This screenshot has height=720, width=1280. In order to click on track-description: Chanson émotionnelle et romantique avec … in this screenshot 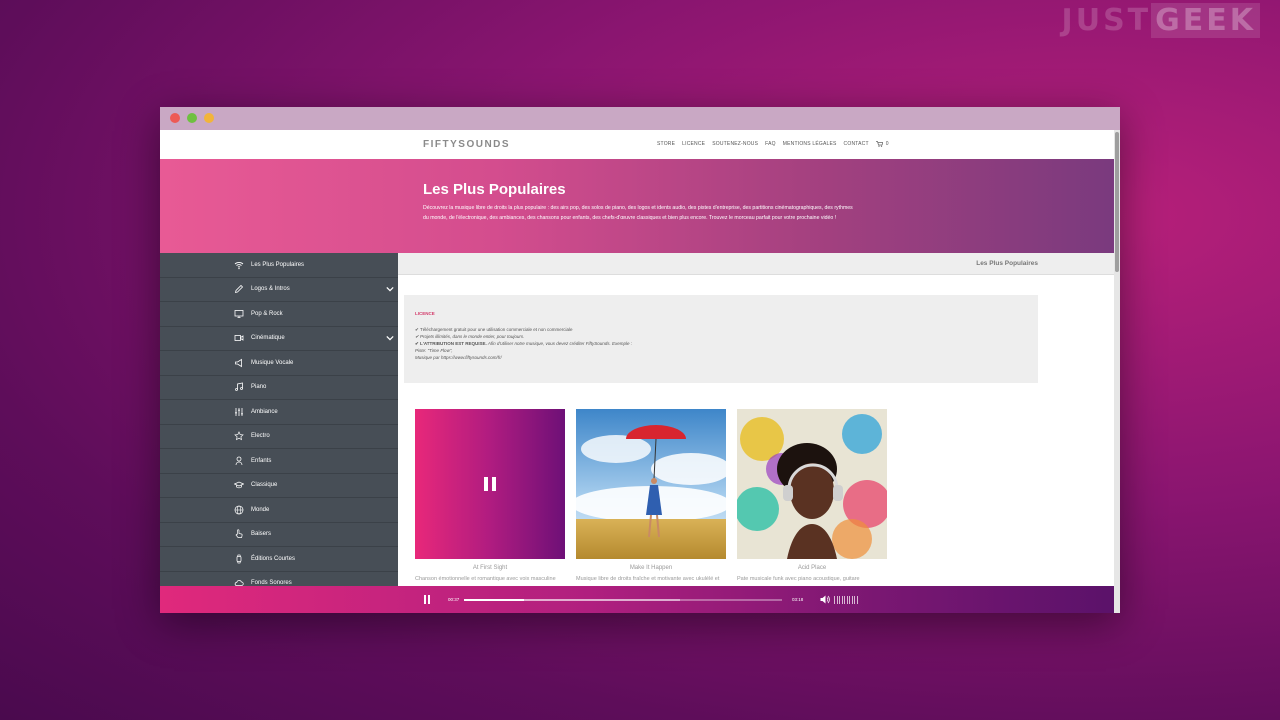, I will do `click(485, 579)`.